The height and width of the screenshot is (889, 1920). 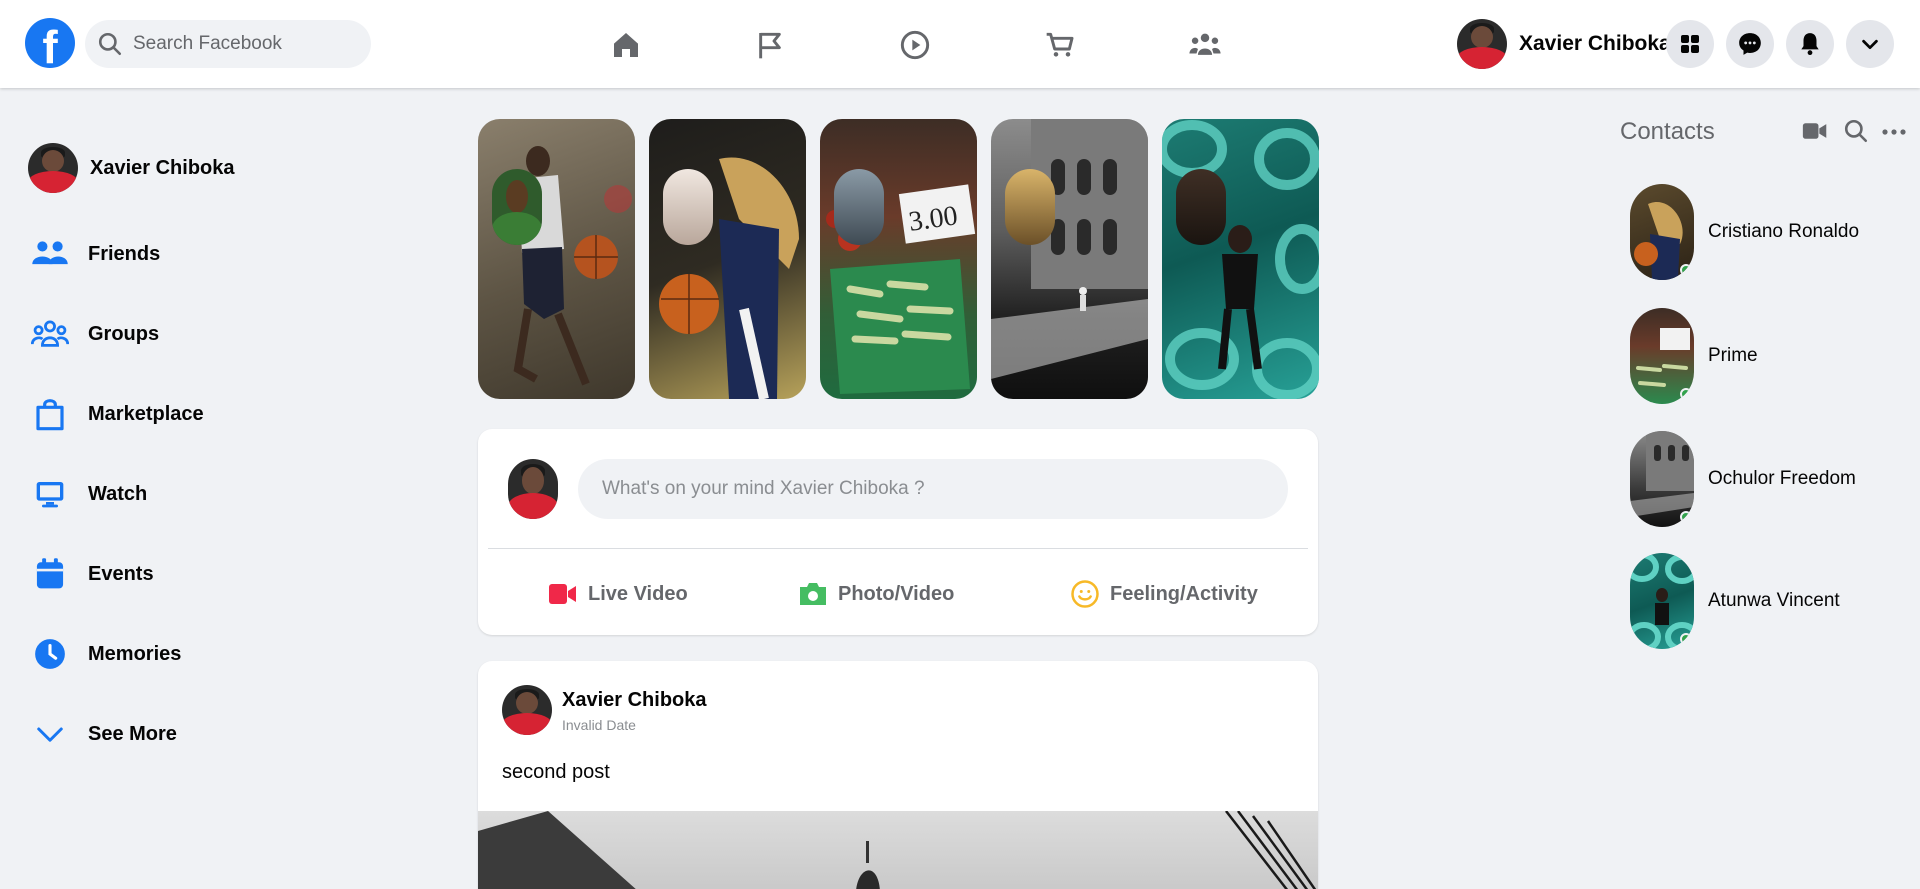 What do you see at coordinates (50, 415) in the screenshot?
I see `shopping-bag-icon` at bounding box center [50, 415].